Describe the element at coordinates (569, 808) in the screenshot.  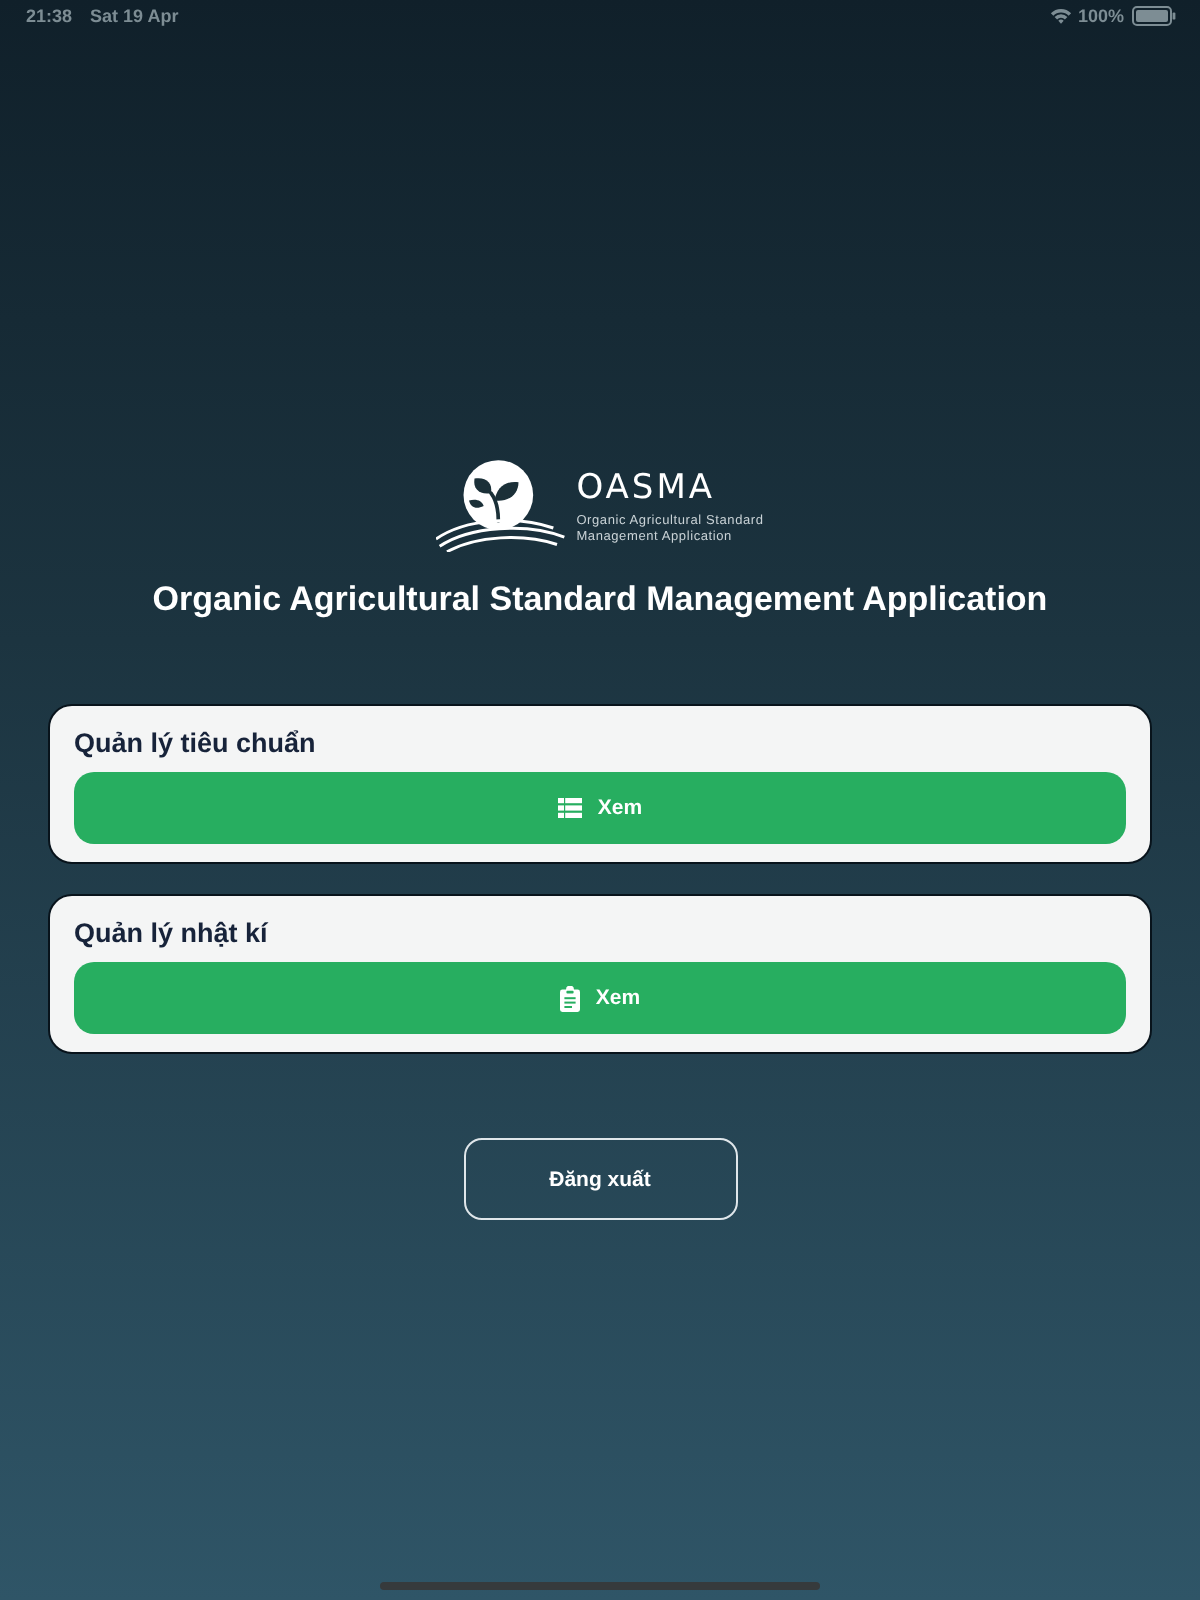
I see `list-icon` at that location.